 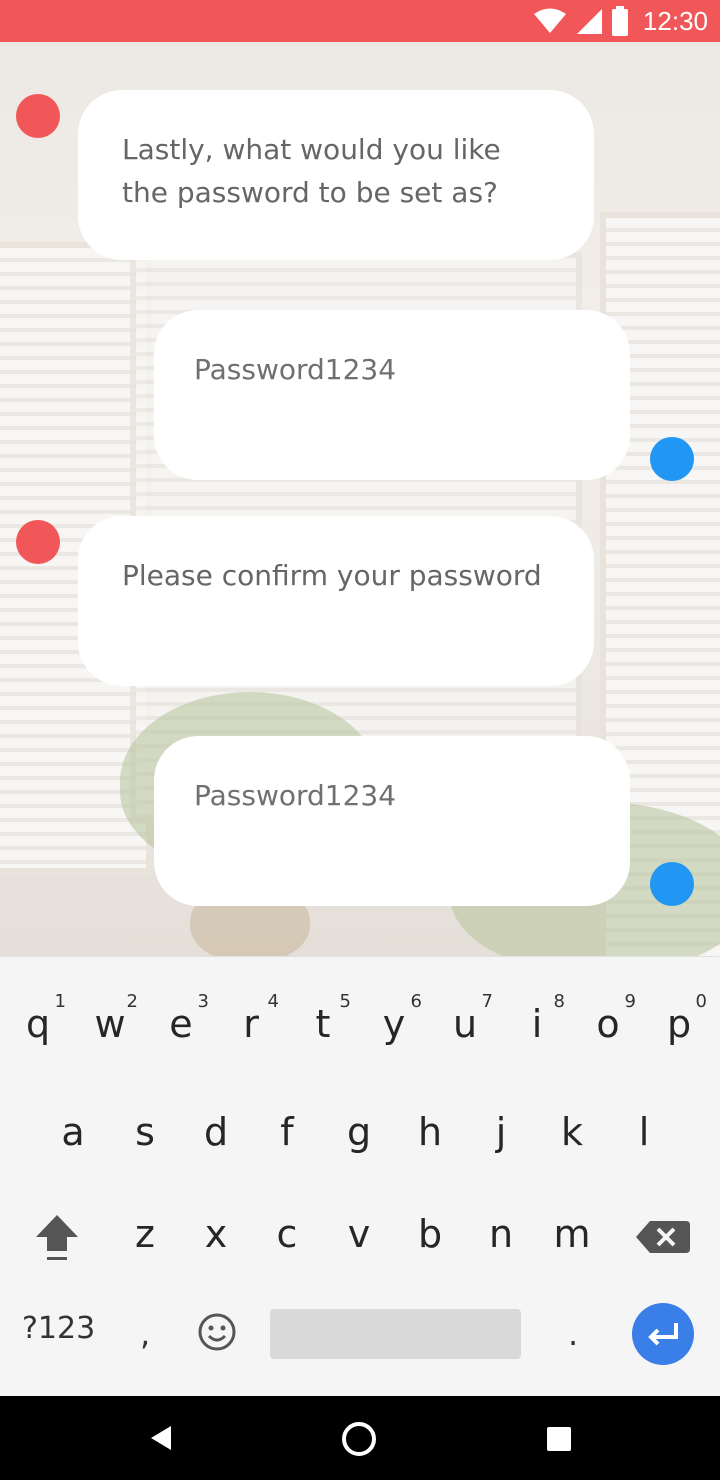 I want to click on shift-key, so click(x=57, y=1240).